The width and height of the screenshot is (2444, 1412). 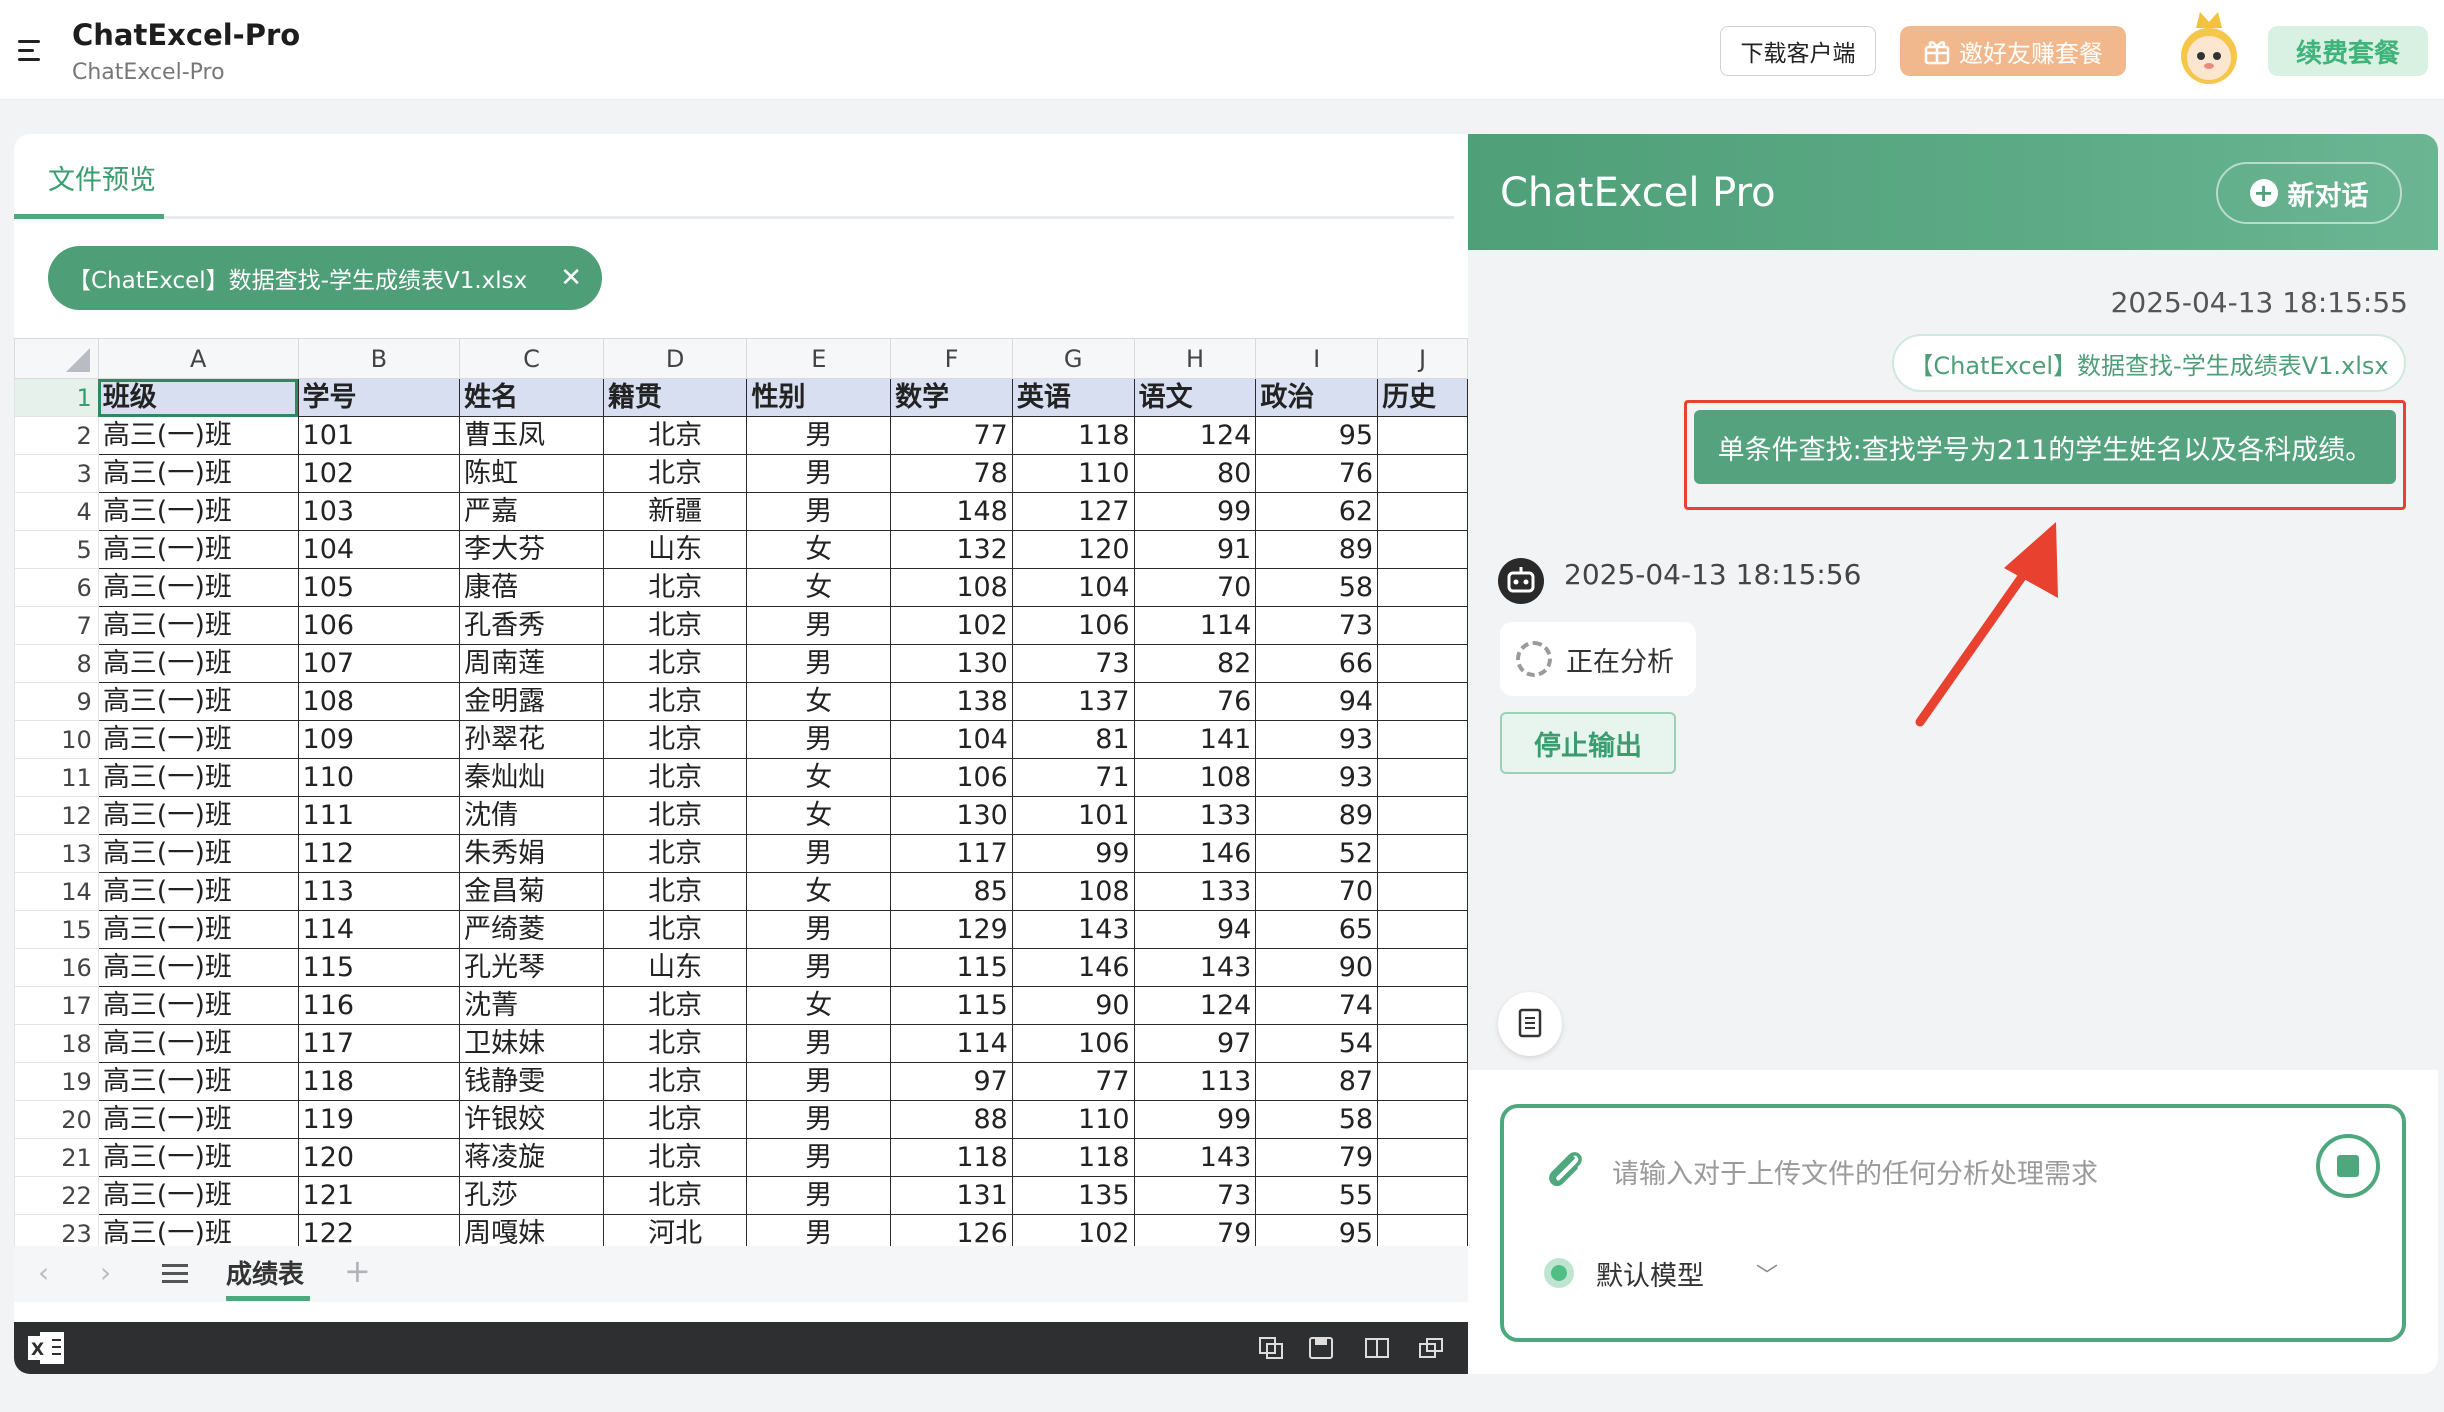 What do you see at coordinates (198, 397) in the screenshot?
I see `table-cell: 班级` at bounding box center [198, 397].